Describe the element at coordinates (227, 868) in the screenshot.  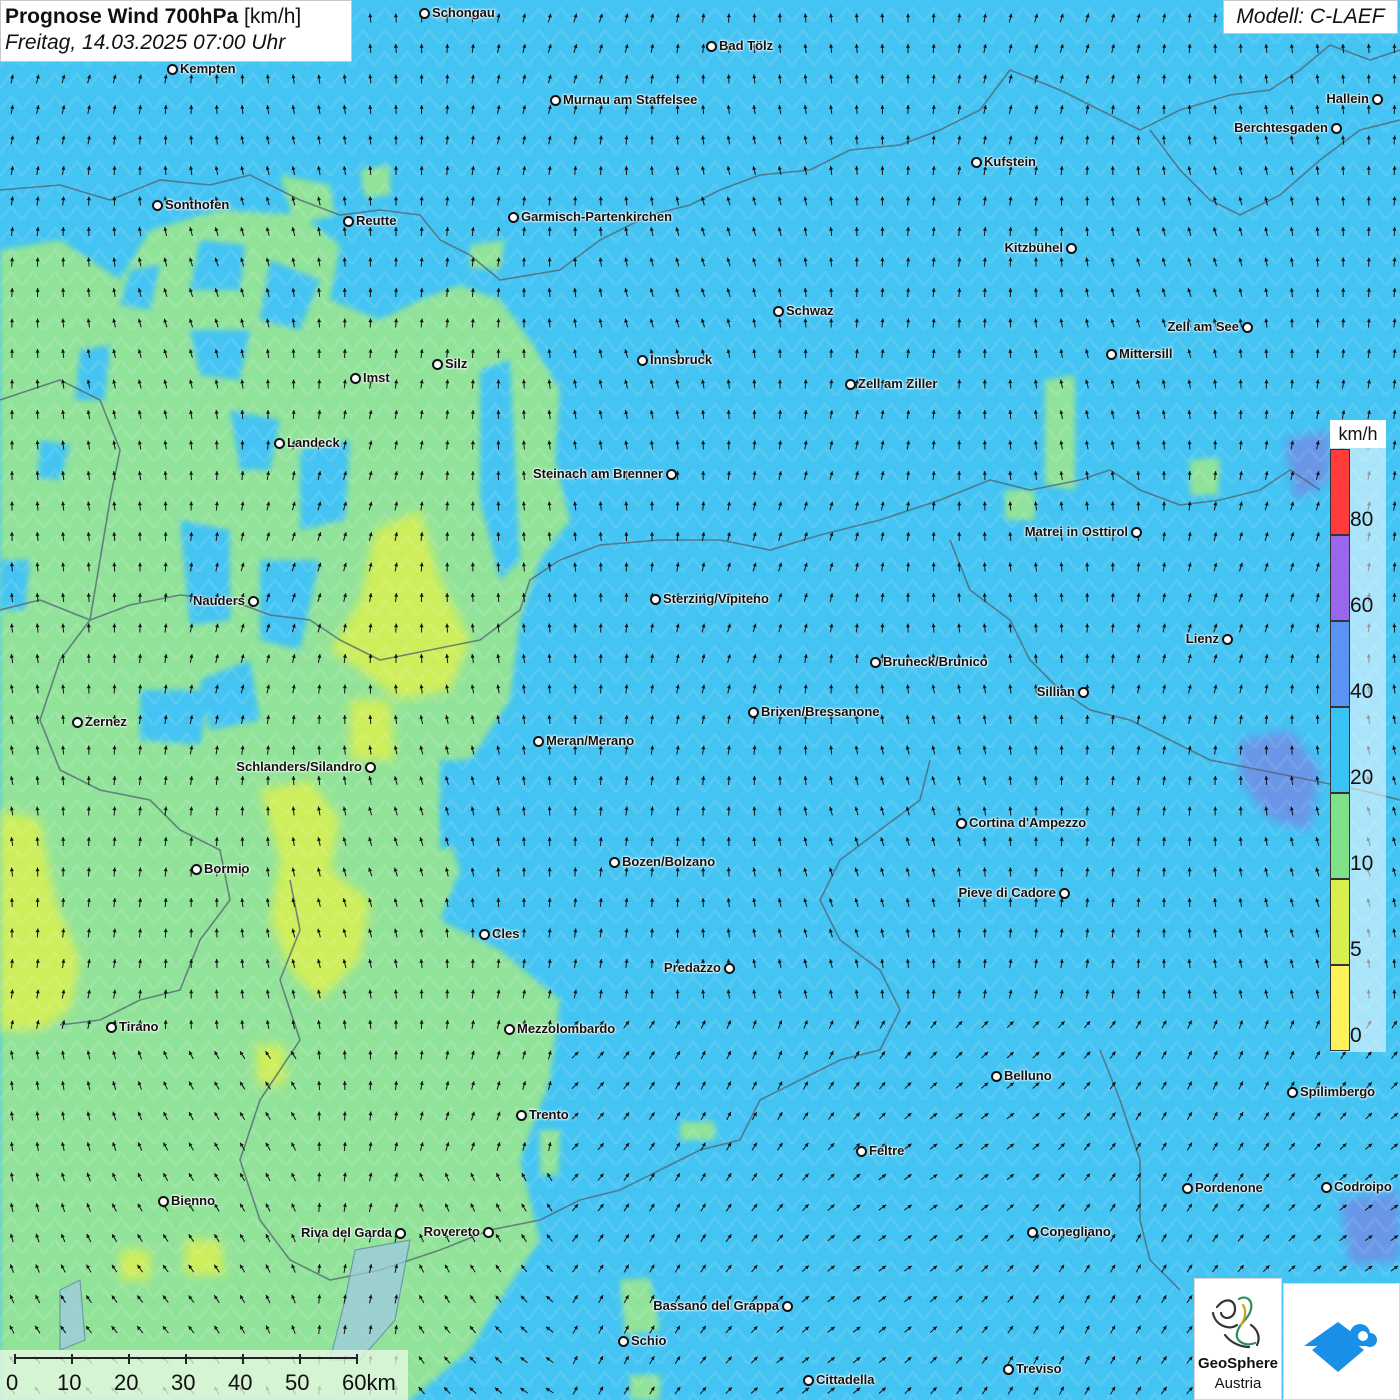
I see `city-label: Bormio` at that location.